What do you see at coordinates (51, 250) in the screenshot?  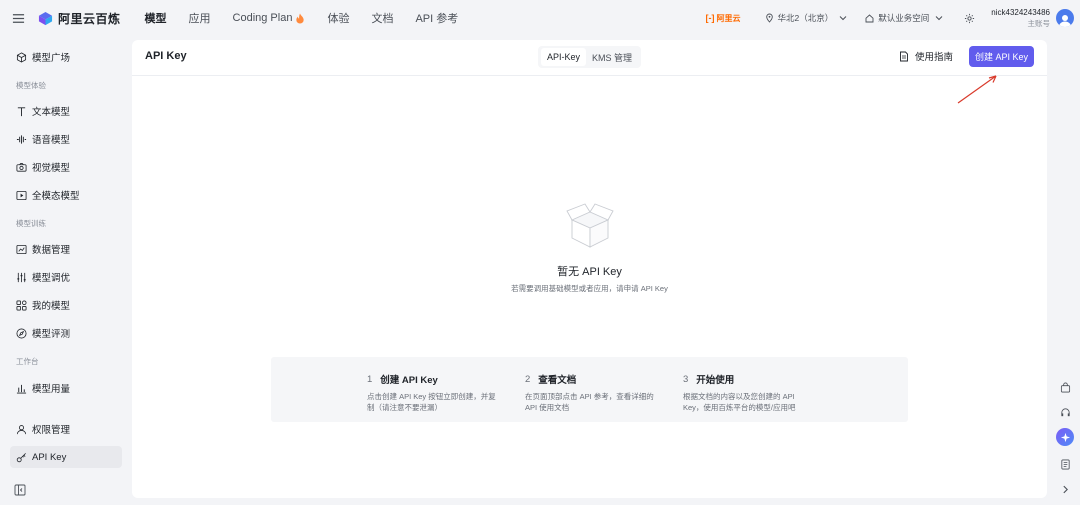 I see `sidebar-item-label: 数据管理` at bounding box center [51, 250].